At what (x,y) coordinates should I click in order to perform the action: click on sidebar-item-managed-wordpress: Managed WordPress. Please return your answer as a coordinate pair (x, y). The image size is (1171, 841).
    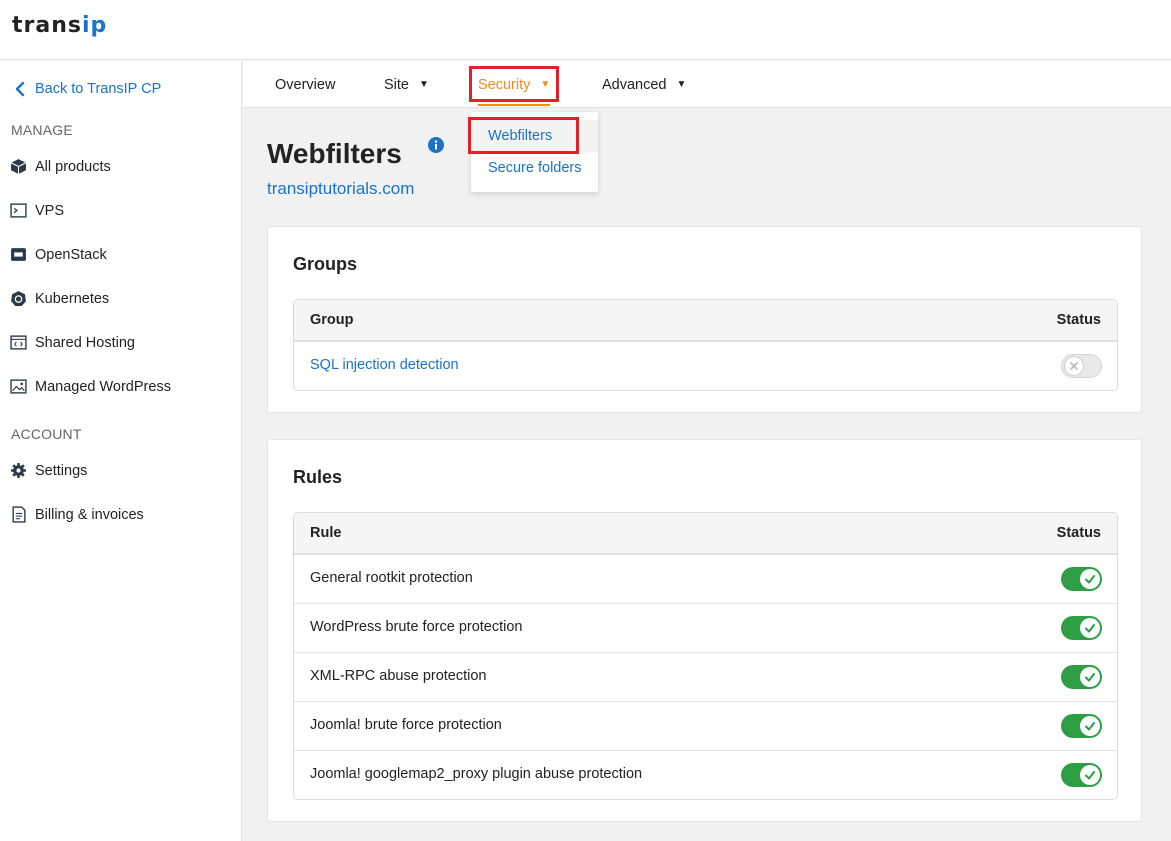
    Looking at the image, I should click on (90, 386).